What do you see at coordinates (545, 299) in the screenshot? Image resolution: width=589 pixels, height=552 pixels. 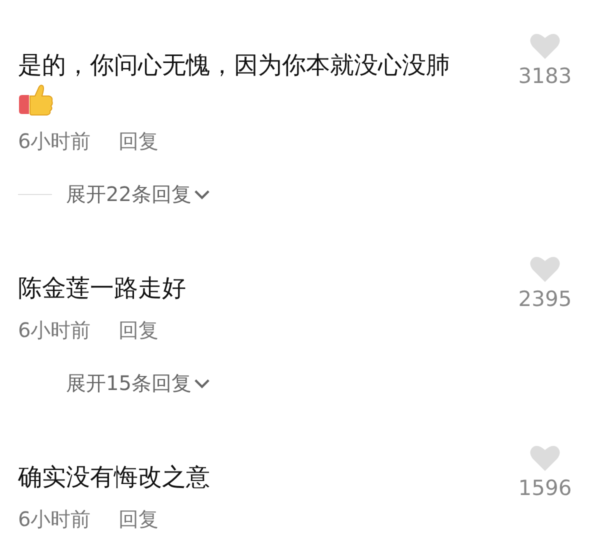 I see `like-count: 2395` at bounding box center [545, 299].